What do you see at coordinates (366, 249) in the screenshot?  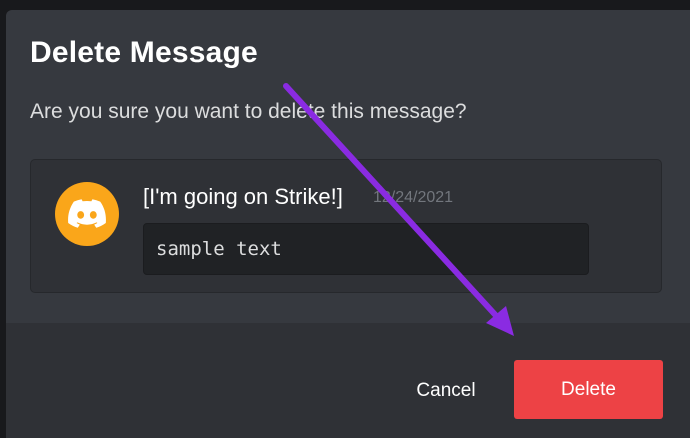 I see `message-code-block: sample text` at bounding box center [366, 249].